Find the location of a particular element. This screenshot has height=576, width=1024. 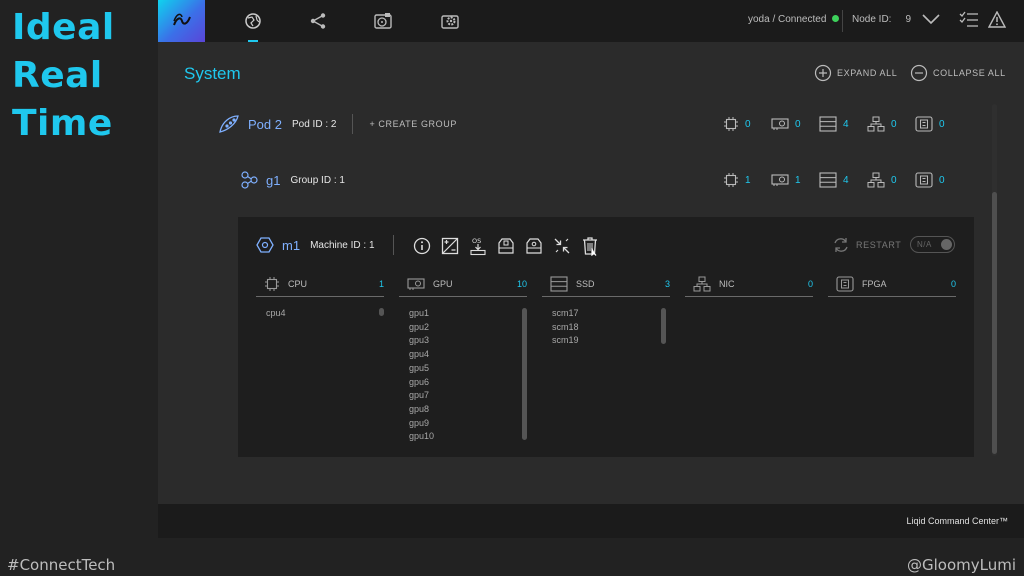

ssd-column: SSD 3 scm17 scm18 scm19 is located at coordinates (606, 309).